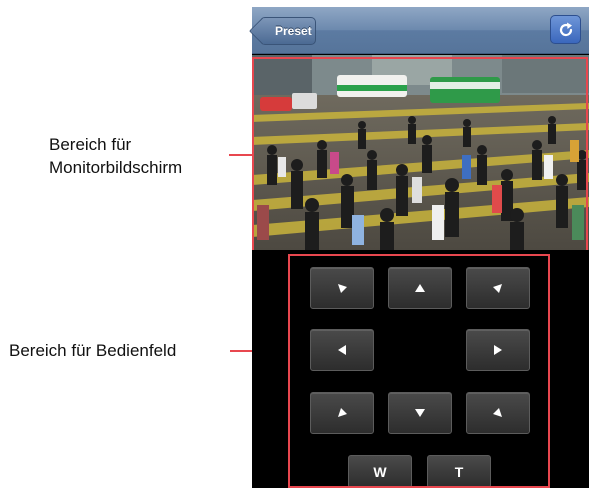 The height and width of the screenshot is (488, 589). What do you see at coordinates (418, 30) in the screenshot?
I see `navigation-bar: Preset` at bounding box center [418, 30].